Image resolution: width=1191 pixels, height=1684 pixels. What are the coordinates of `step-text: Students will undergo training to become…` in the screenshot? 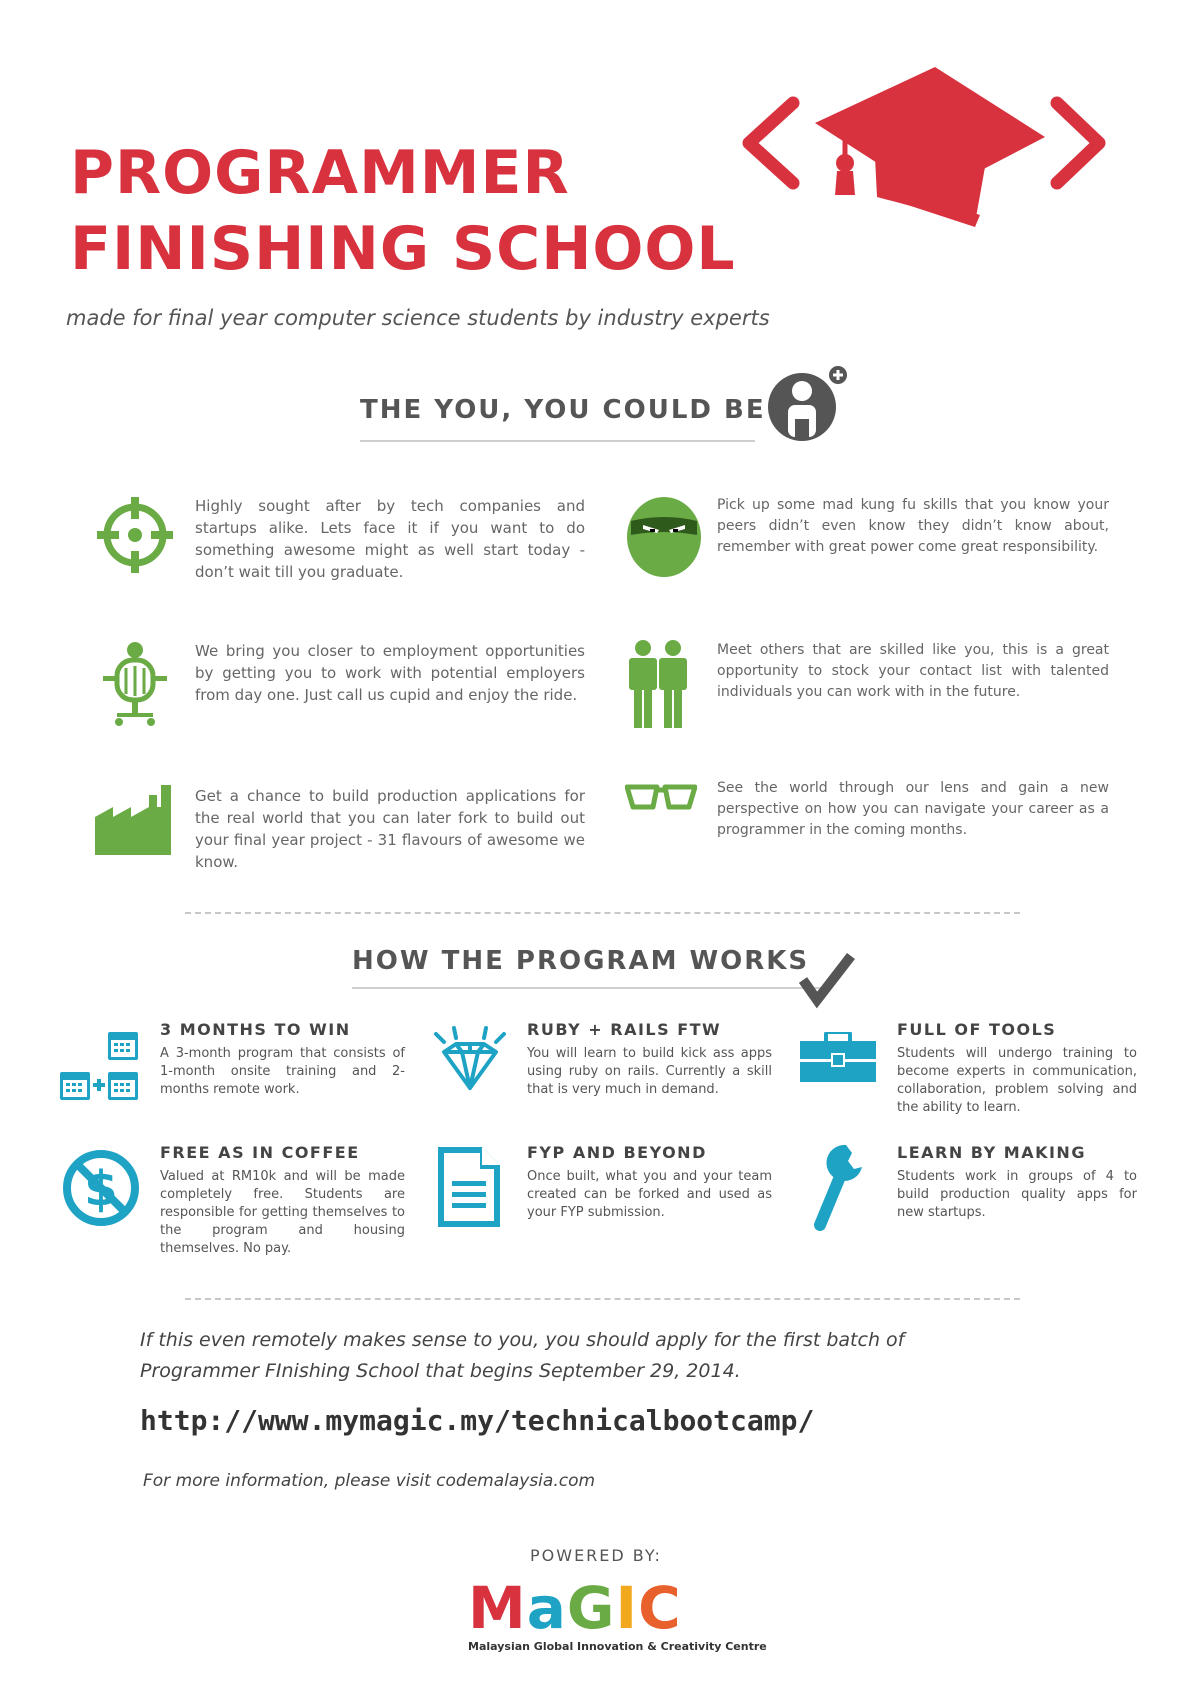 It's located at (1017, 1080).